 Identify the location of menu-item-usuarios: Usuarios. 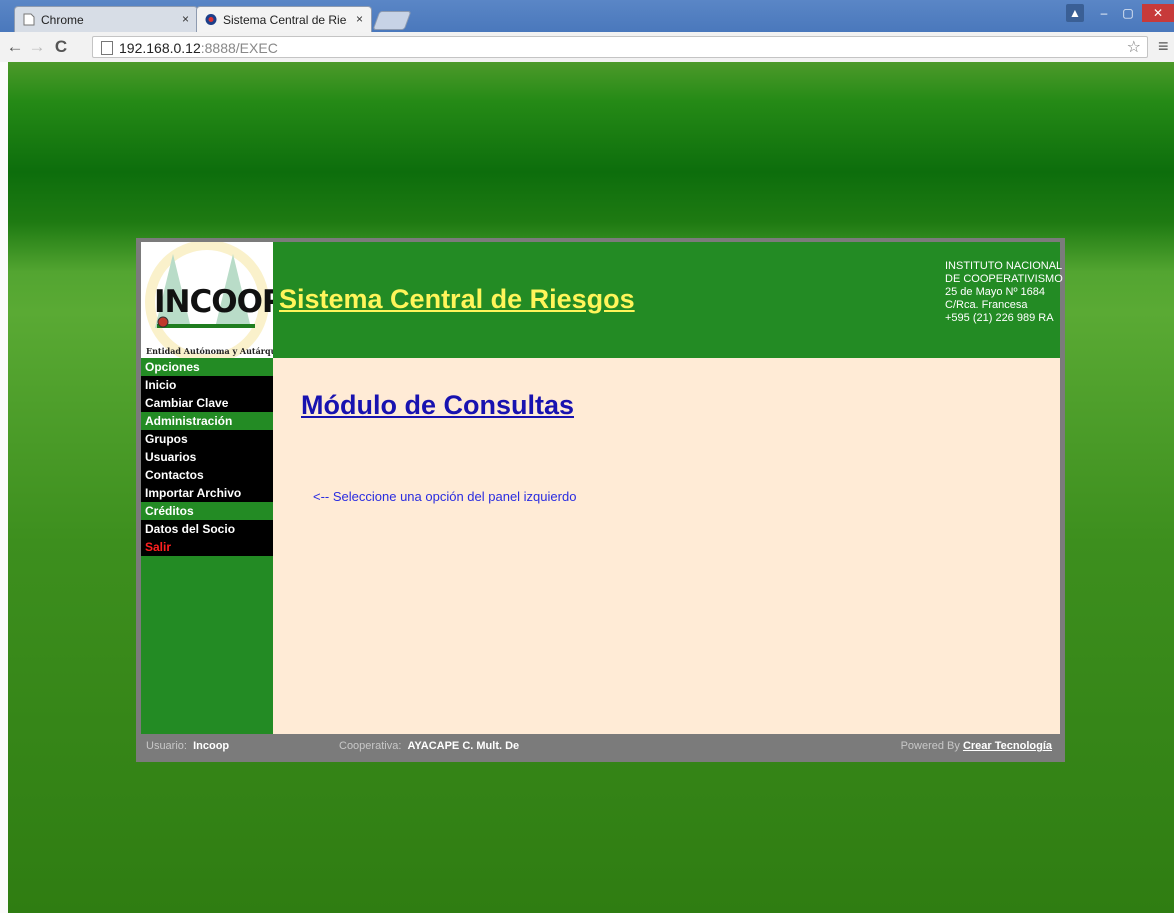
(207, 457).